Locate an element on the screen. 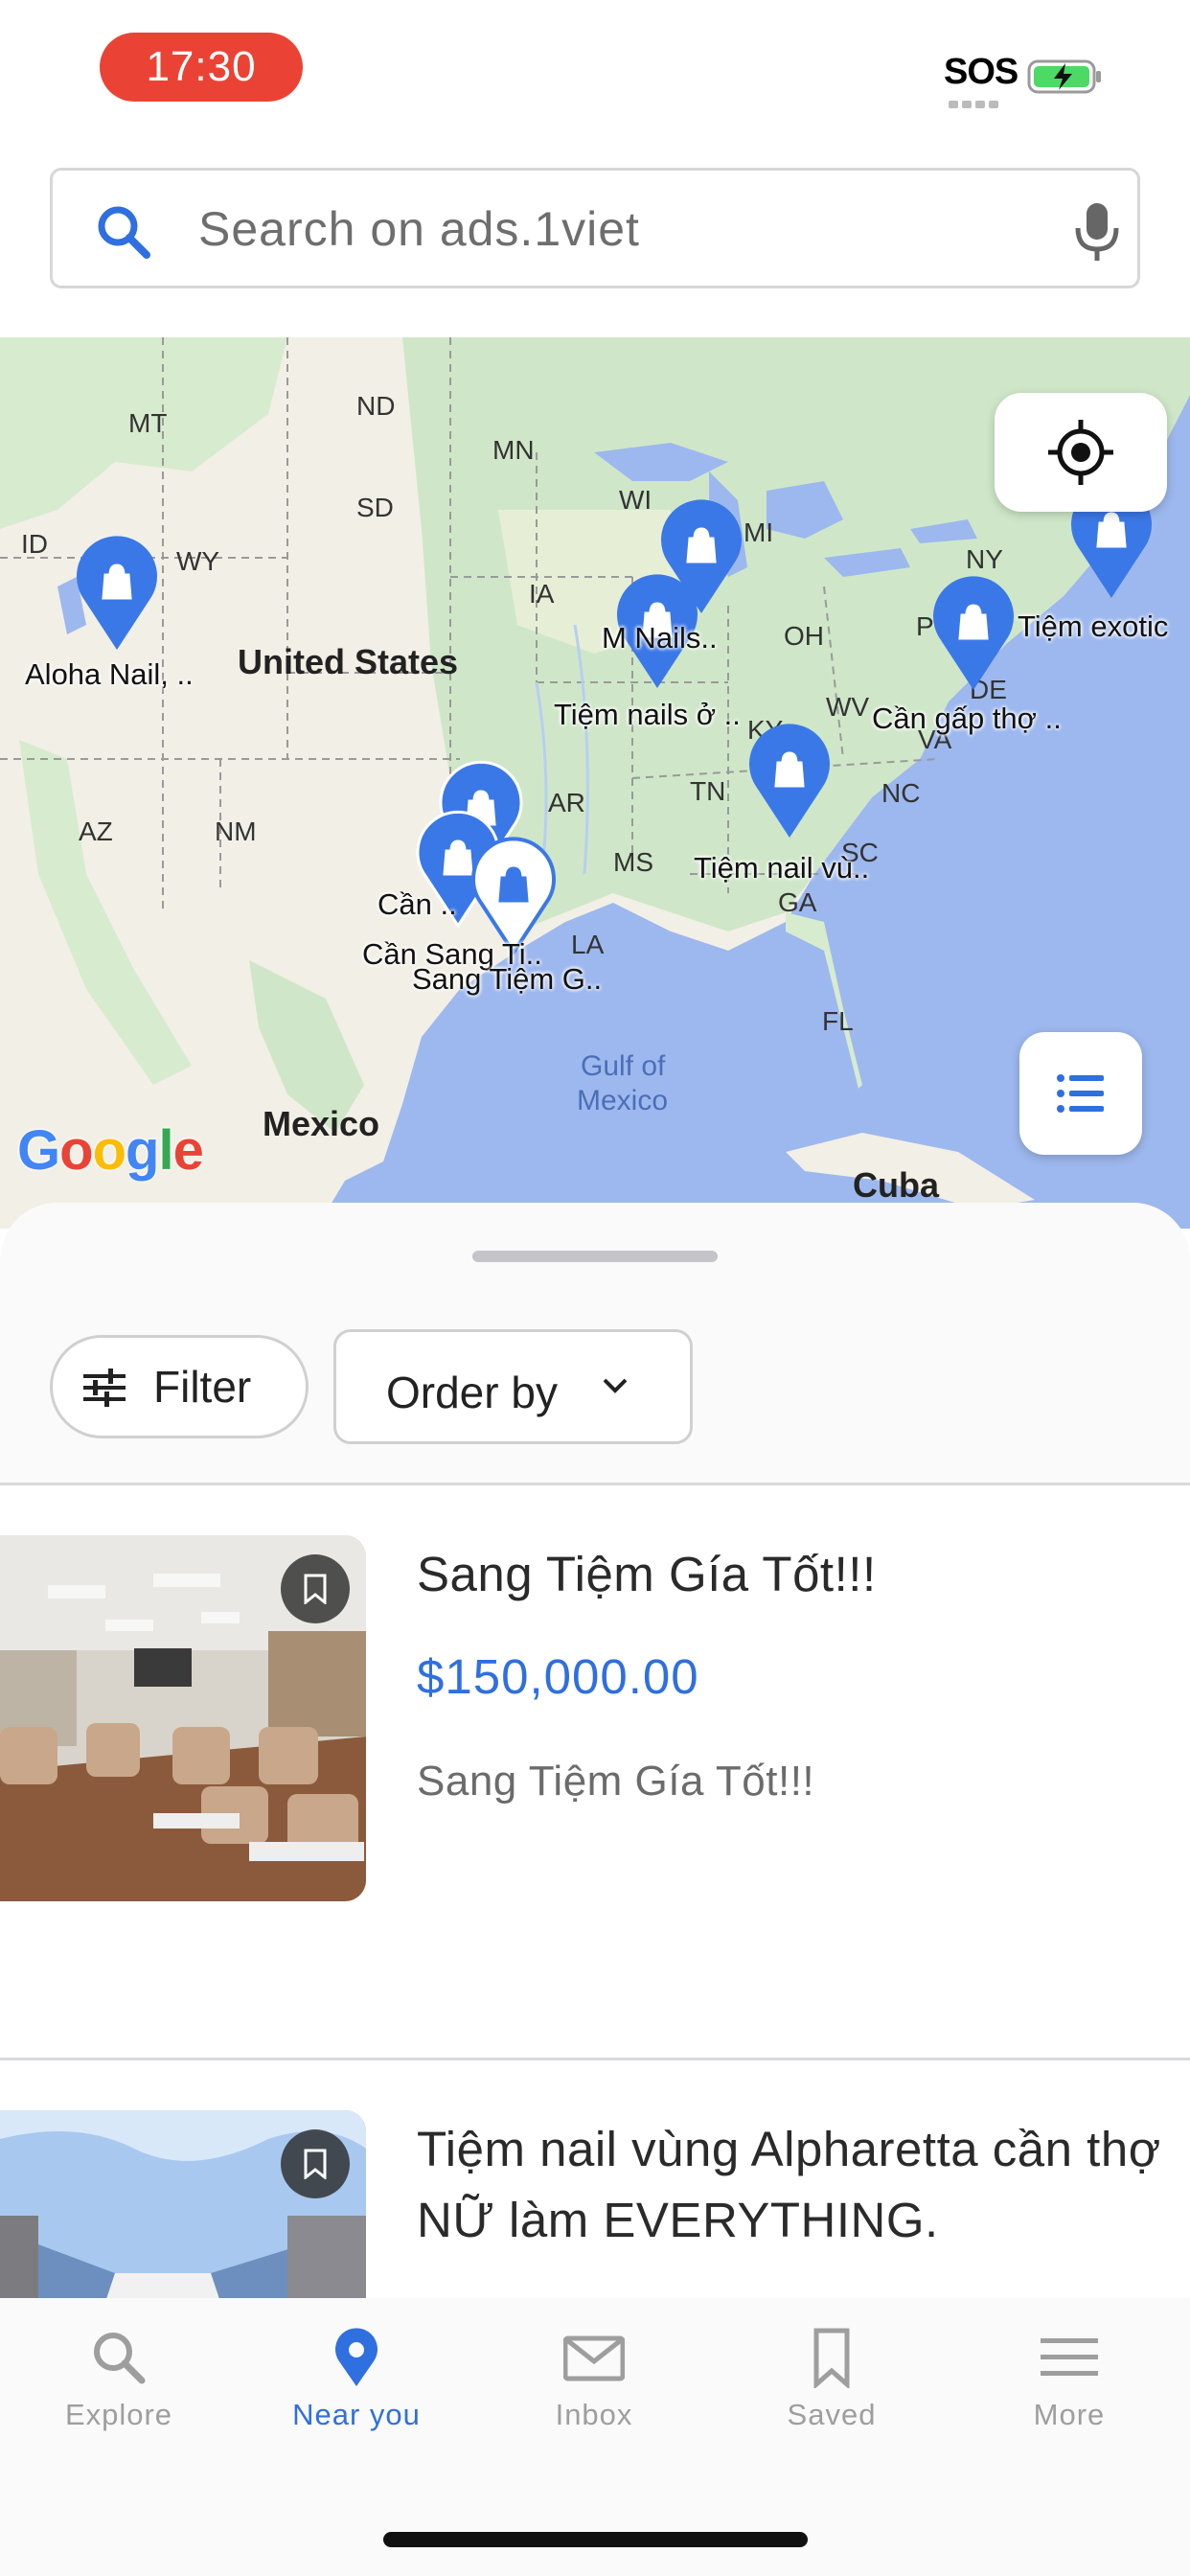  sheet-header: Filter Order by is located at coordinates (595, 1344).